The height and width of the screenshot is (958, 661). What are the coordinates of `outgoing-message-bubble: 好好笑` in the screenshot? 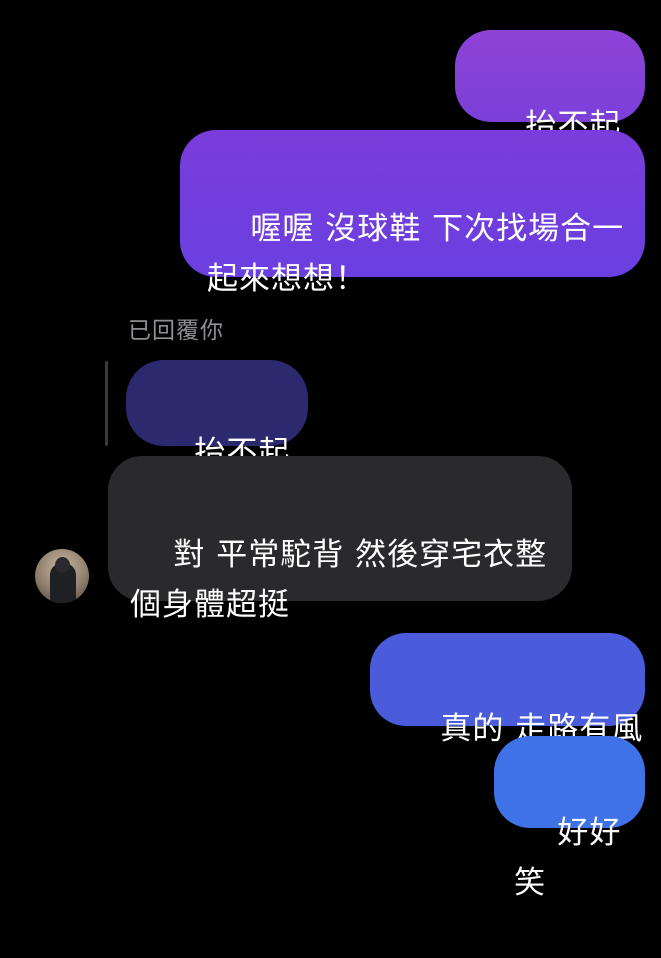 It's located at (569, 818).